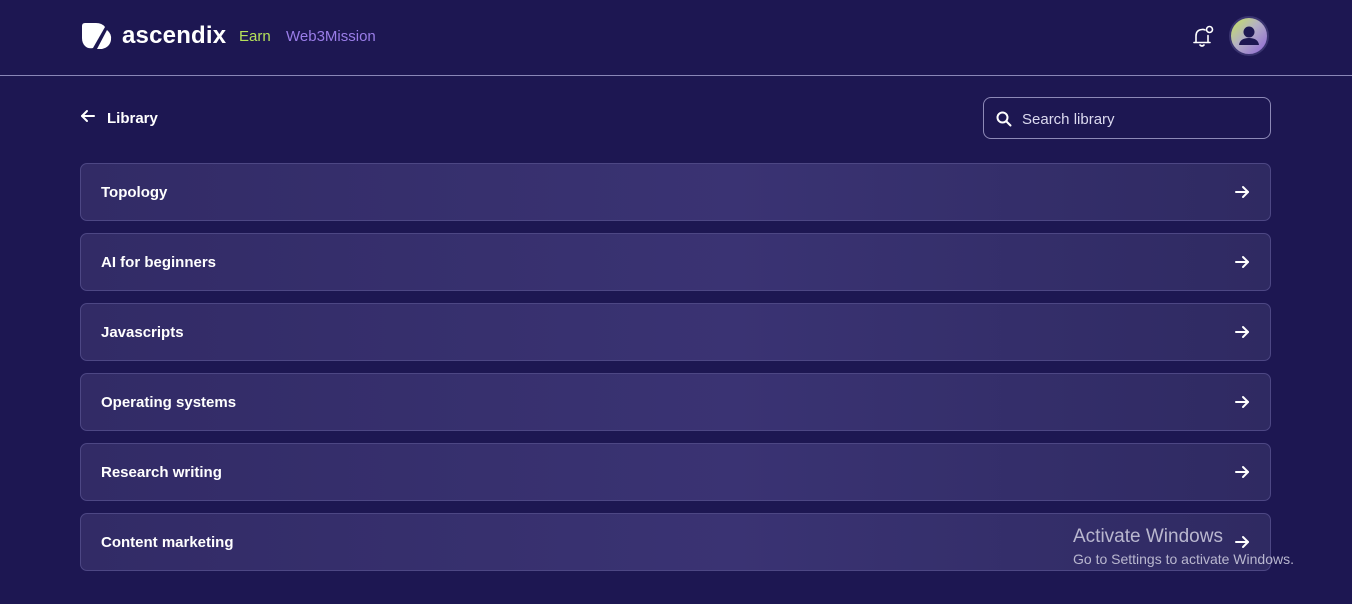 The image size is (1352, 604). Describe the element at coordinates (1203, 37) in the screenshot. I see `bell-icon` at that location.